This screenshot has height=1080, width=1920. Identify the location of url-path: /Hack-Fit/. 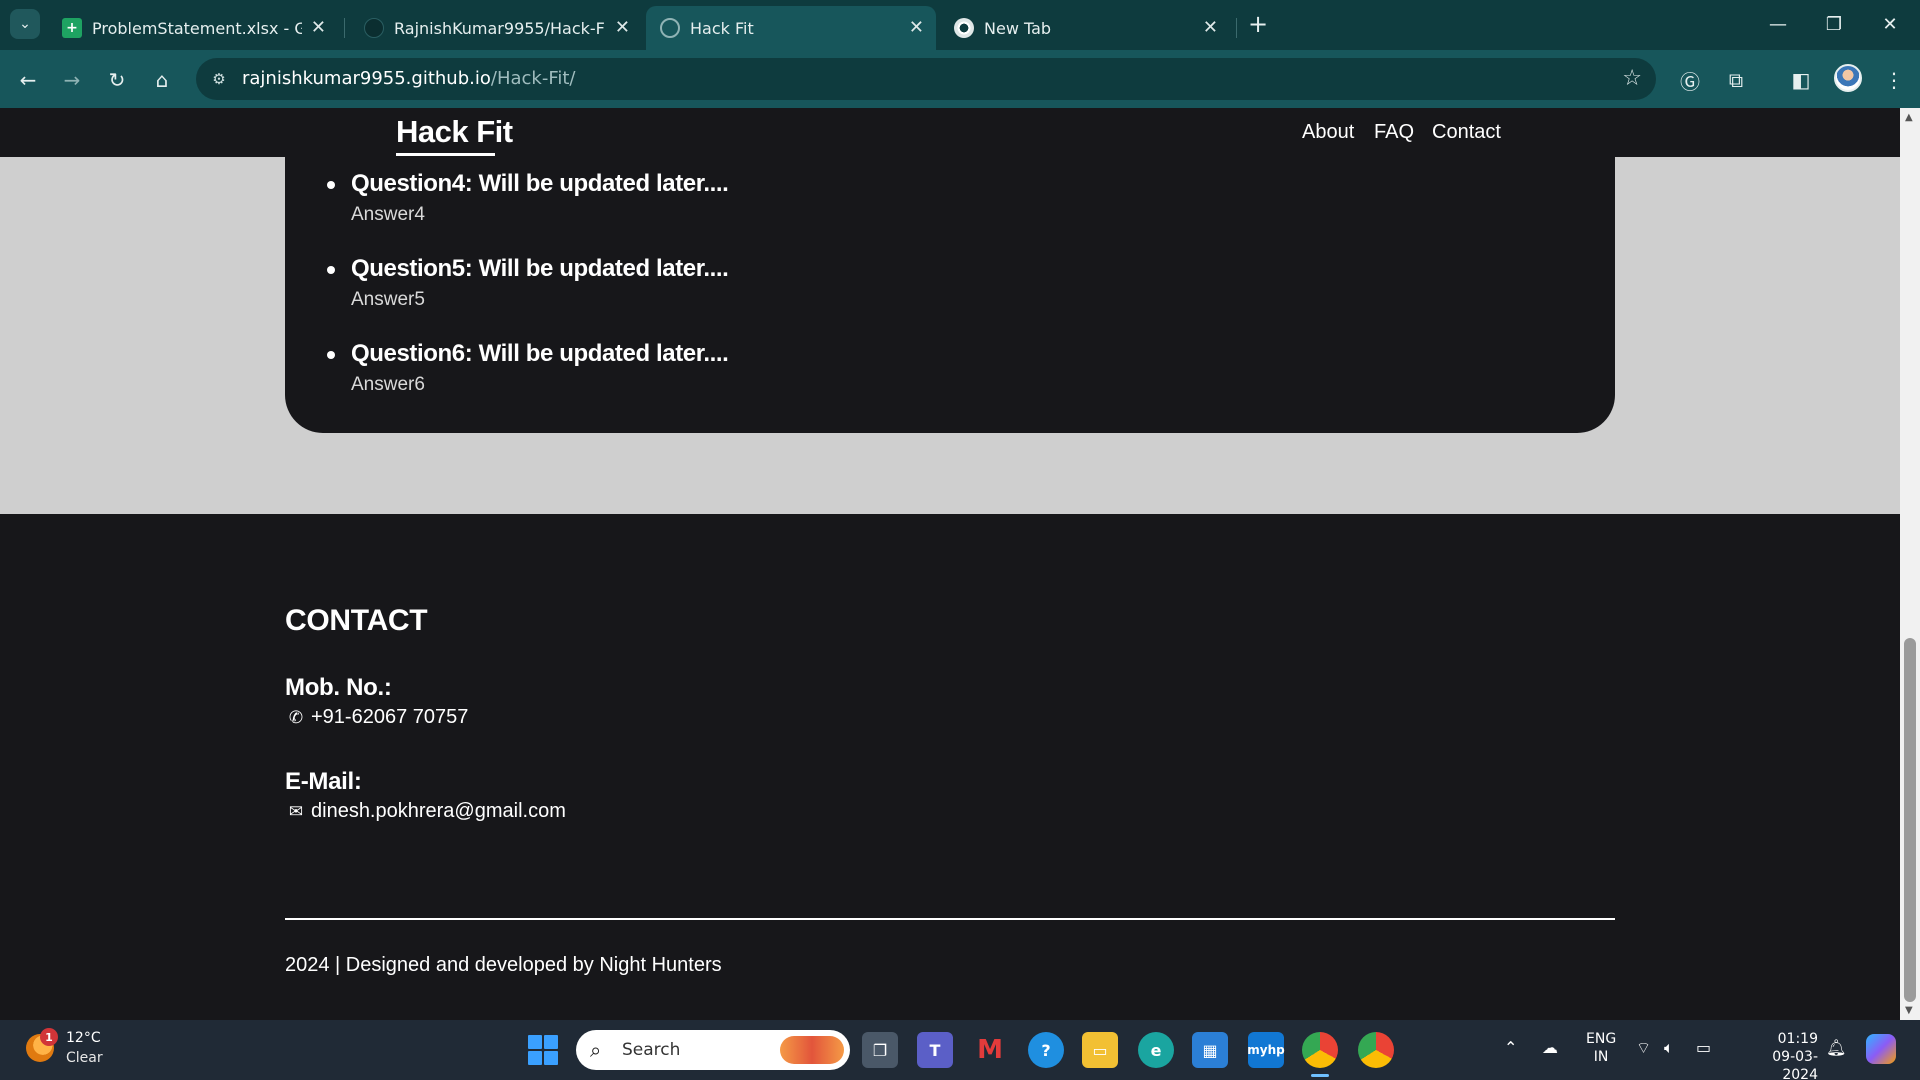
(533, 78).